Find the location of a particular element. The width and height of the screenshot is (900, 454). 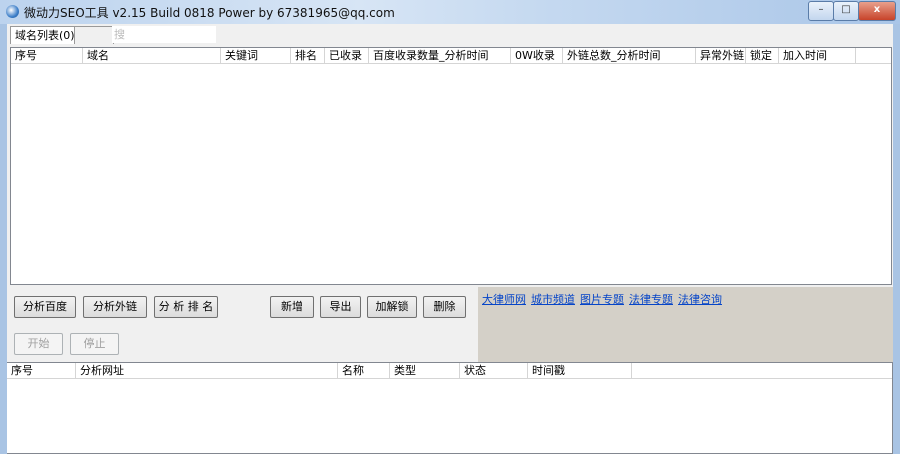

column-header: 名称 is located at coordinates (364, 370).